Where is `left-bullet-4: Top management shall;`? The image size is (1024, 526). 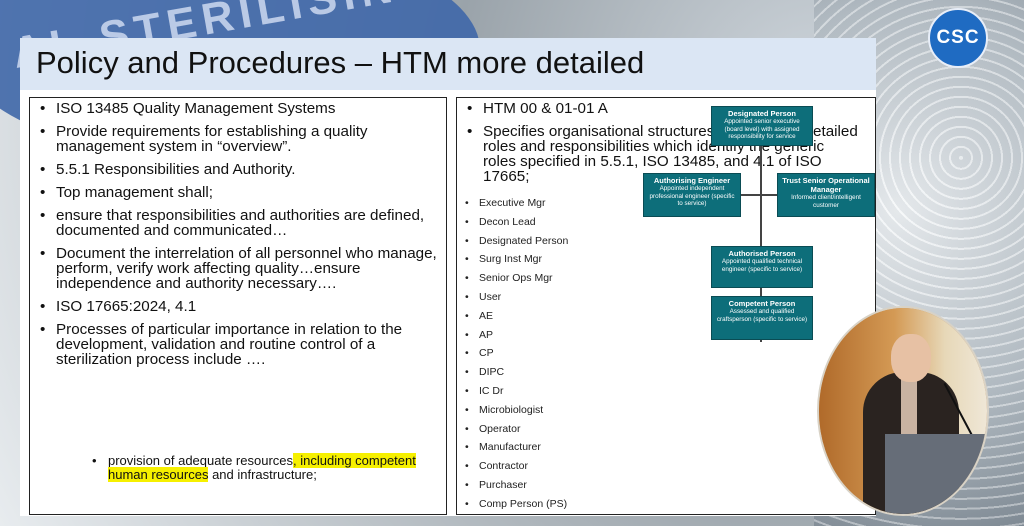
left-bullet-4: Top management shall; is located at coordinates (236, 192).